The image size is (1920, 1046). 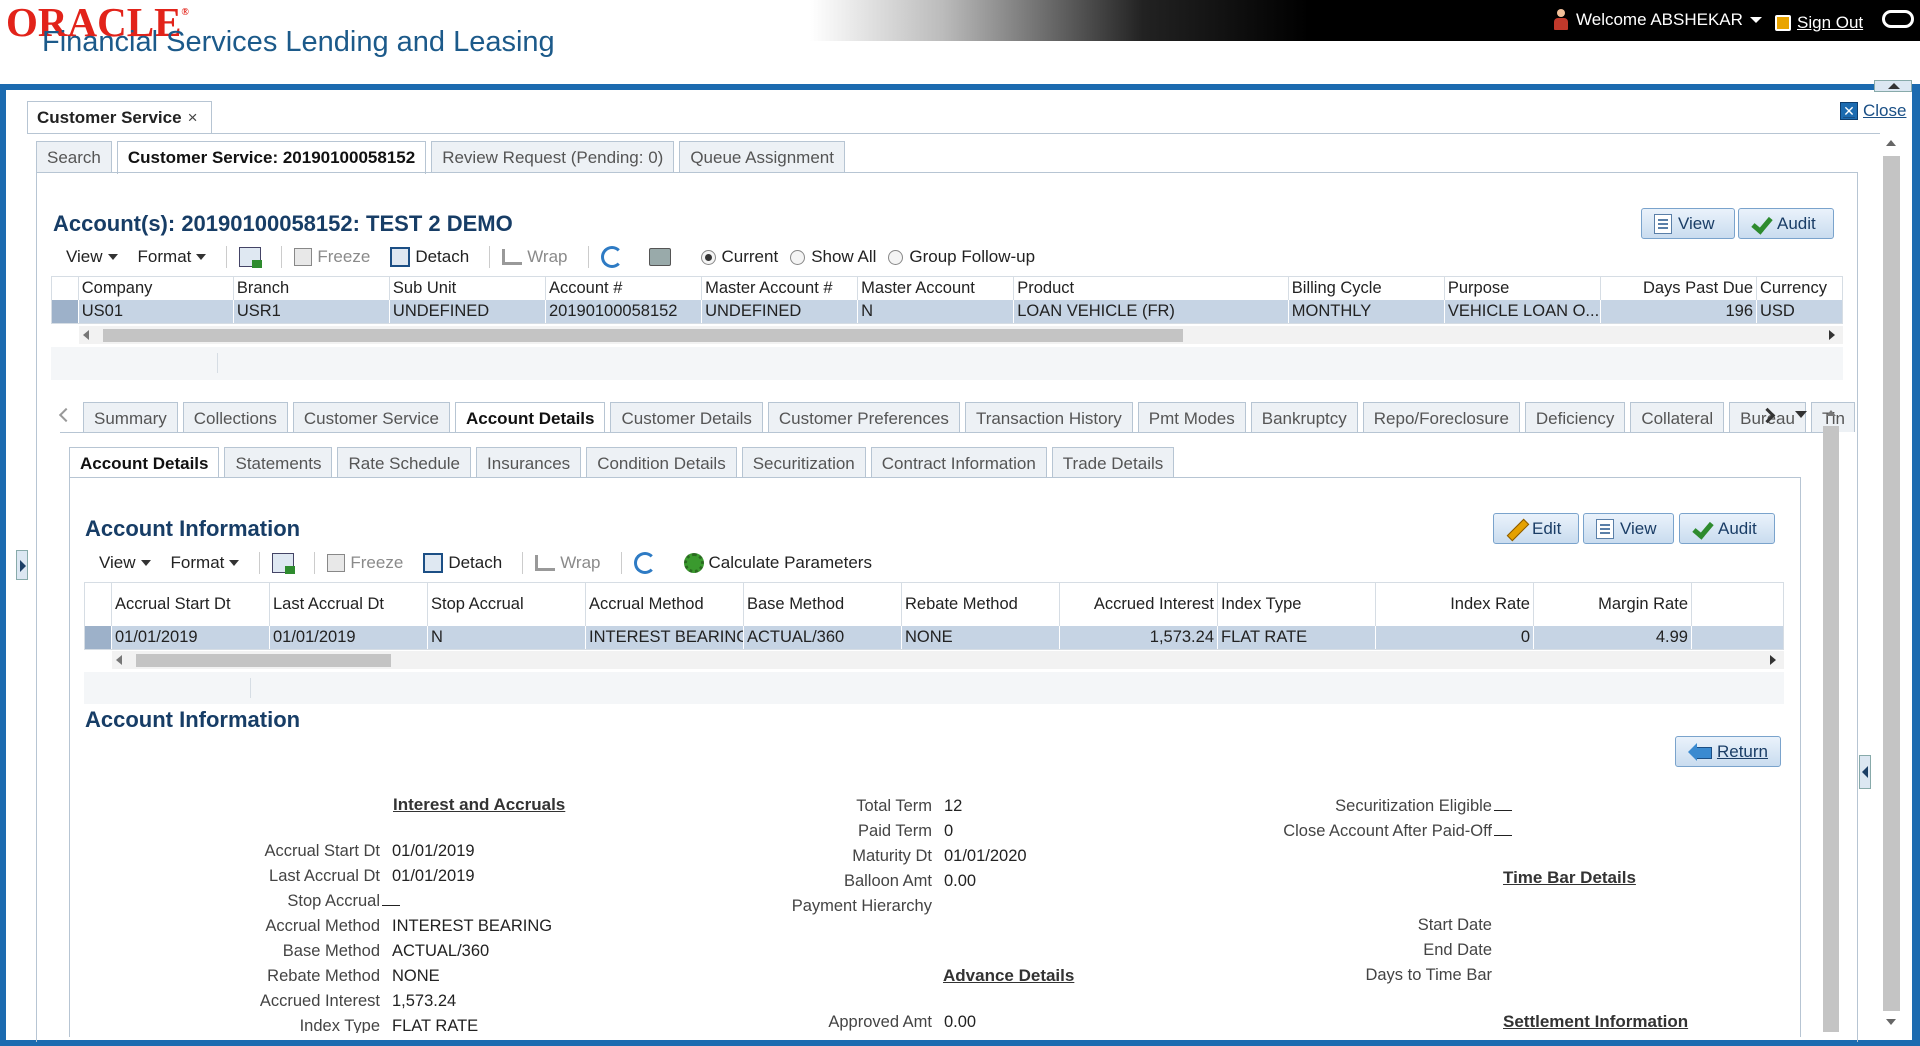 What do you see at coordinates (1657, 20) in the screenshot?
I see `user-menu: Welcome ABSHEKAR` at bounding box center [1657, 20].